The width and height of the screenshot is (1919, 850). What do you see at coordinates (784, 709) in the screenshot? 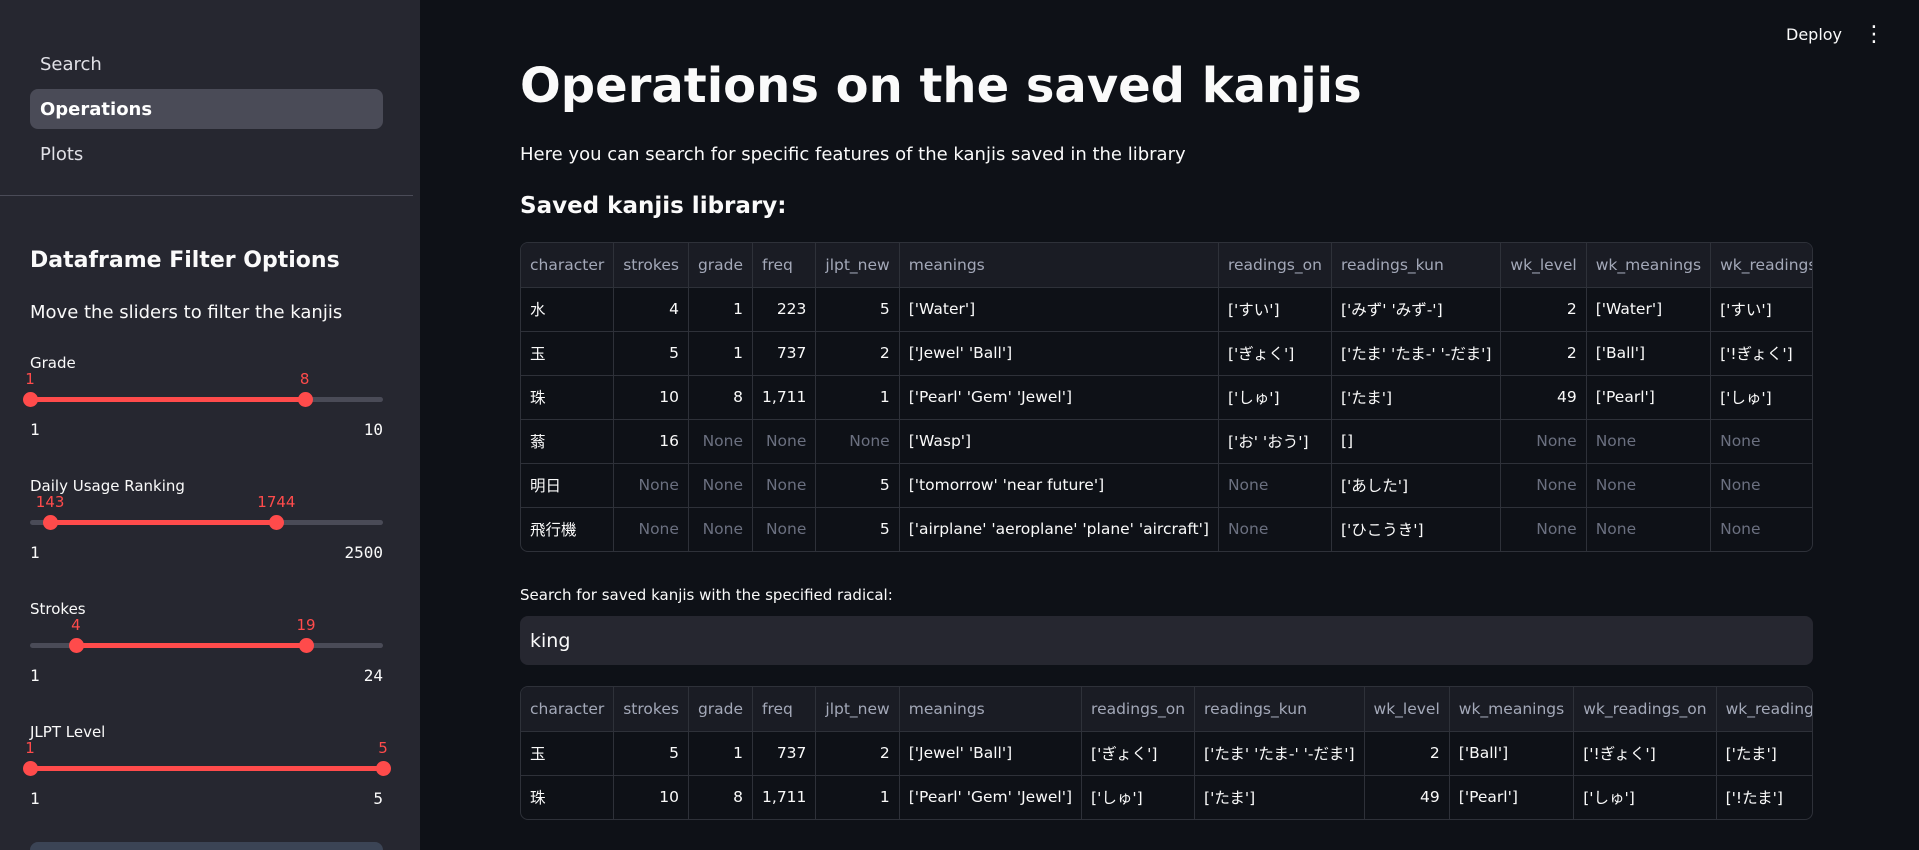
I see `column-header: freq` at bounding box center [784, 709].